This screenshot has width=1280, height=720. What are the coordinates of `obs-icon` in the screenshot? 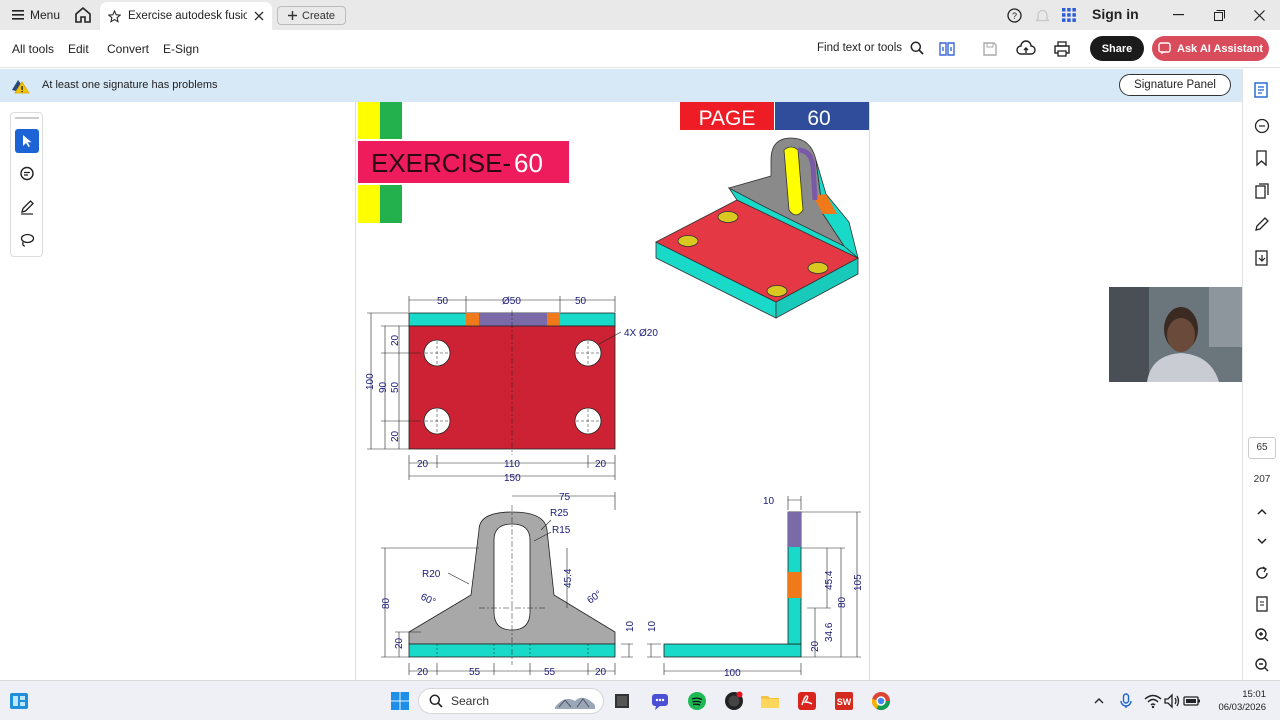 It's located at (734, 701).